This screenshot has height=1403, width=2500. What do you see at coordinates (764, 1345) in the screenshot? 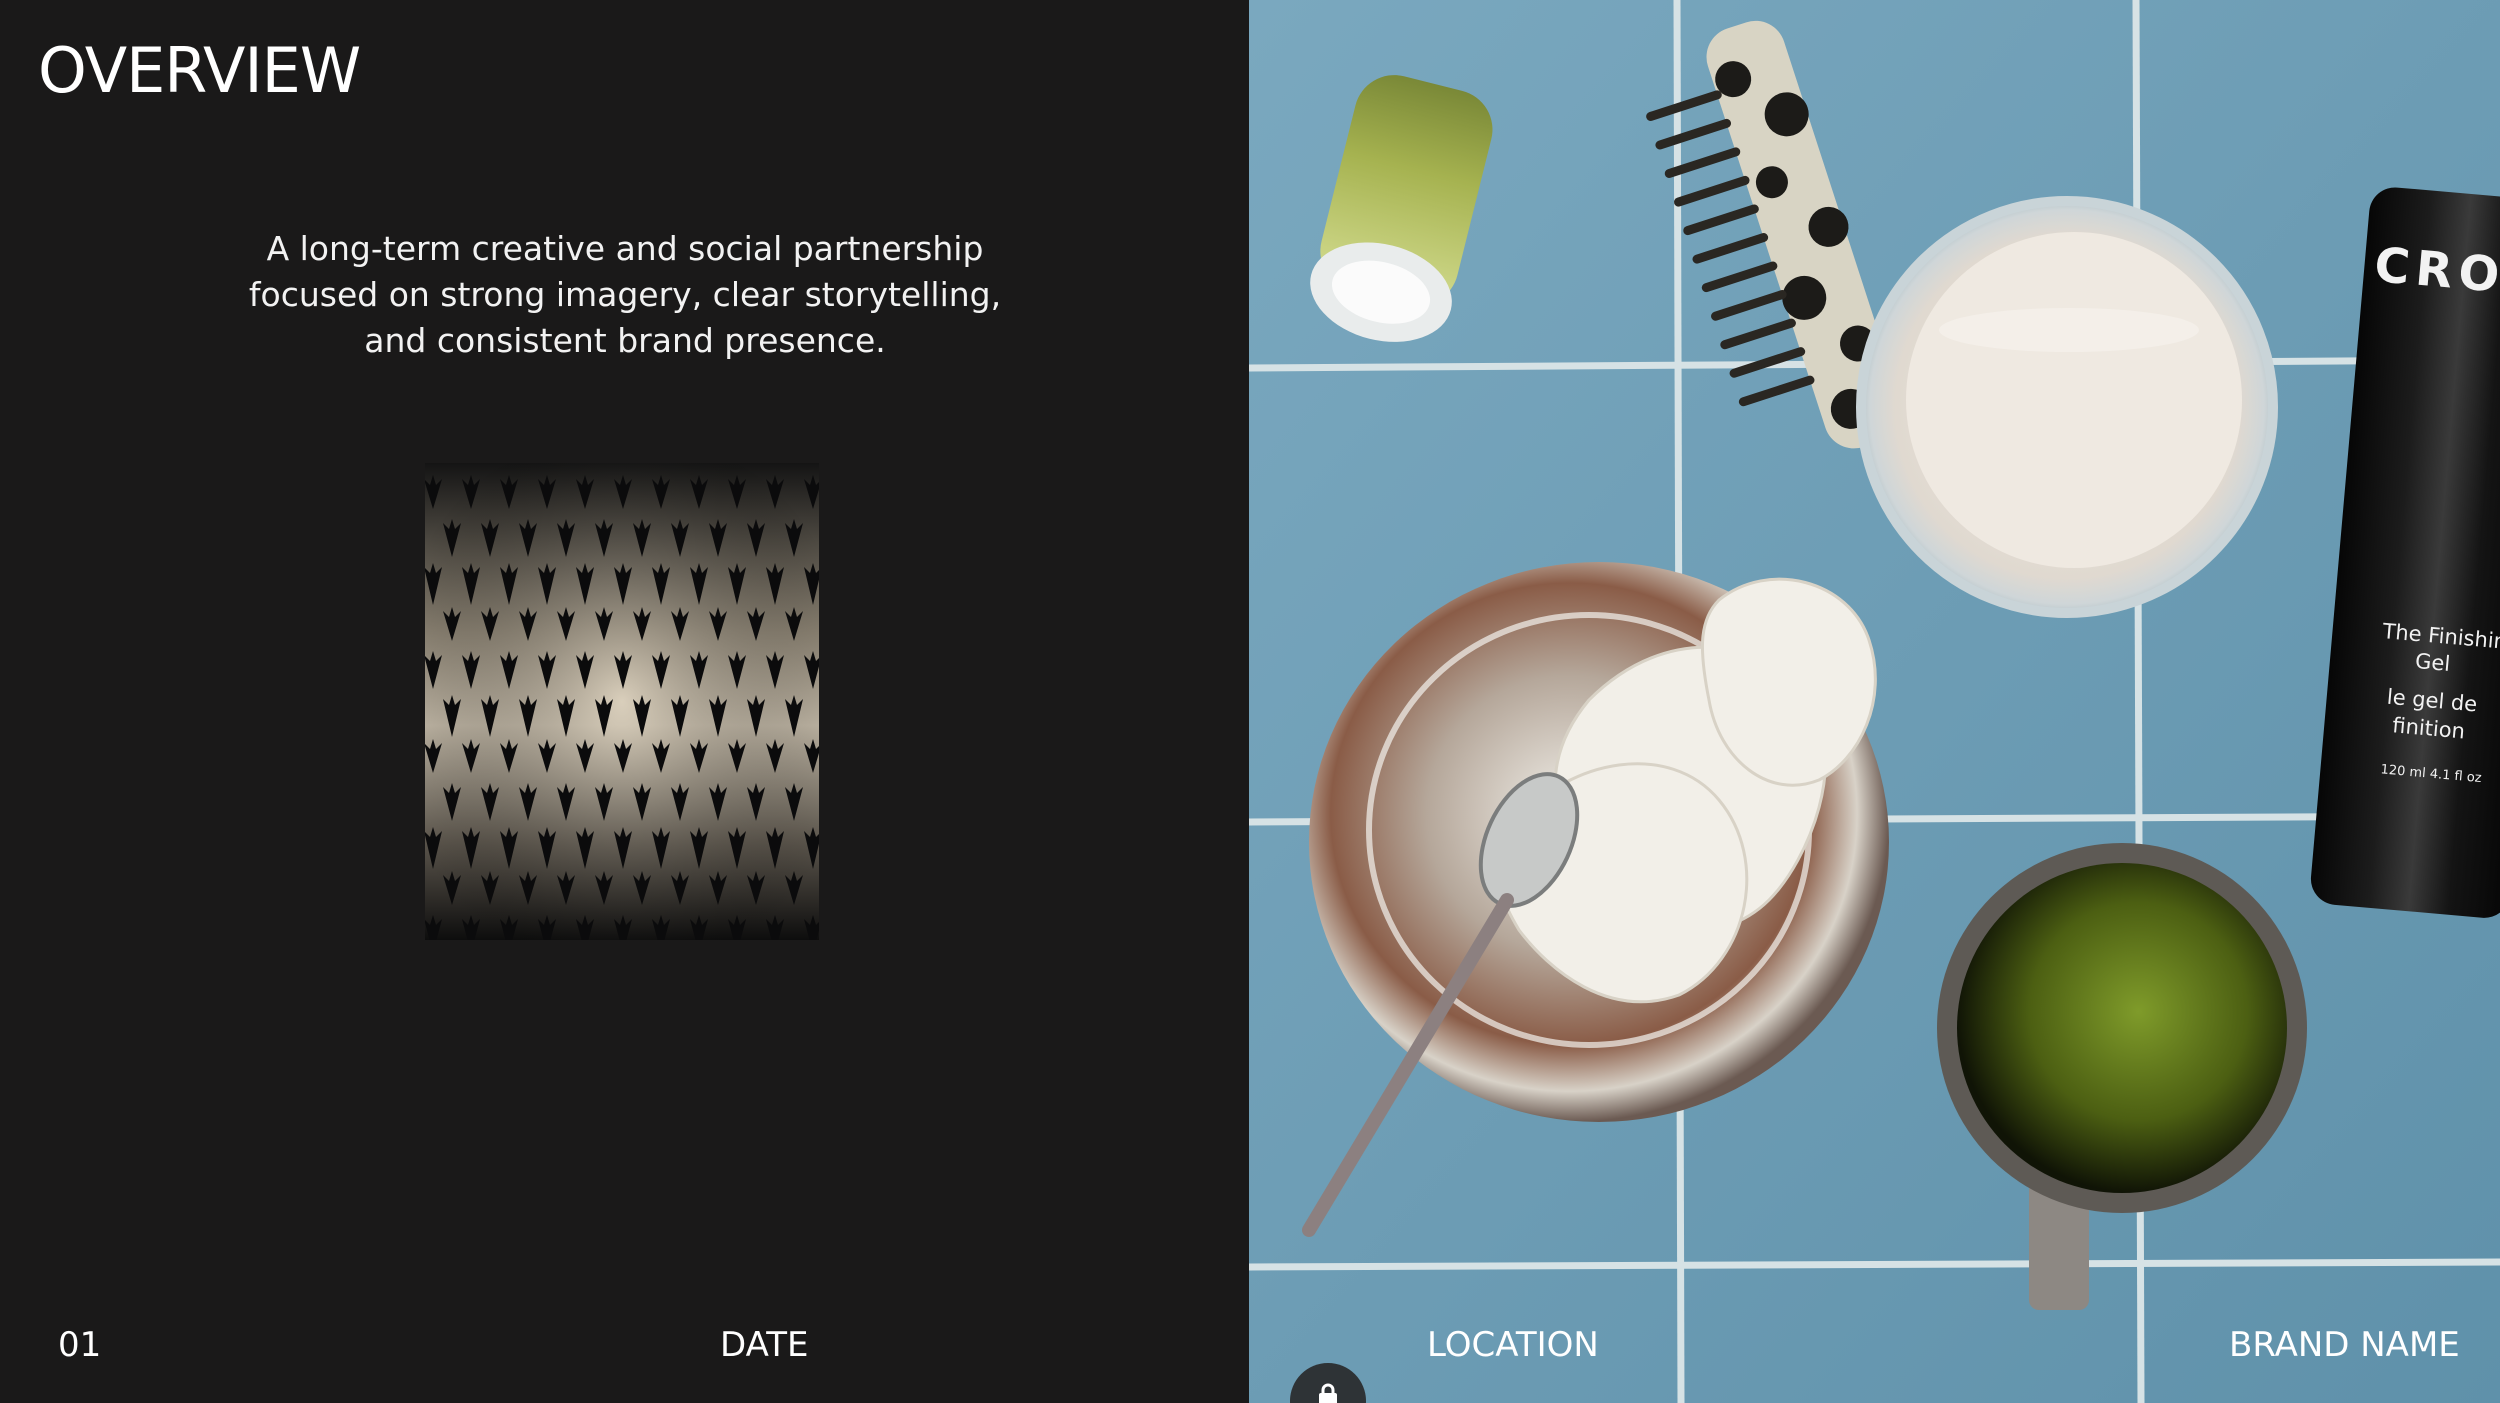
I see `date-label: DATE` at bounding box center [764, 1345].